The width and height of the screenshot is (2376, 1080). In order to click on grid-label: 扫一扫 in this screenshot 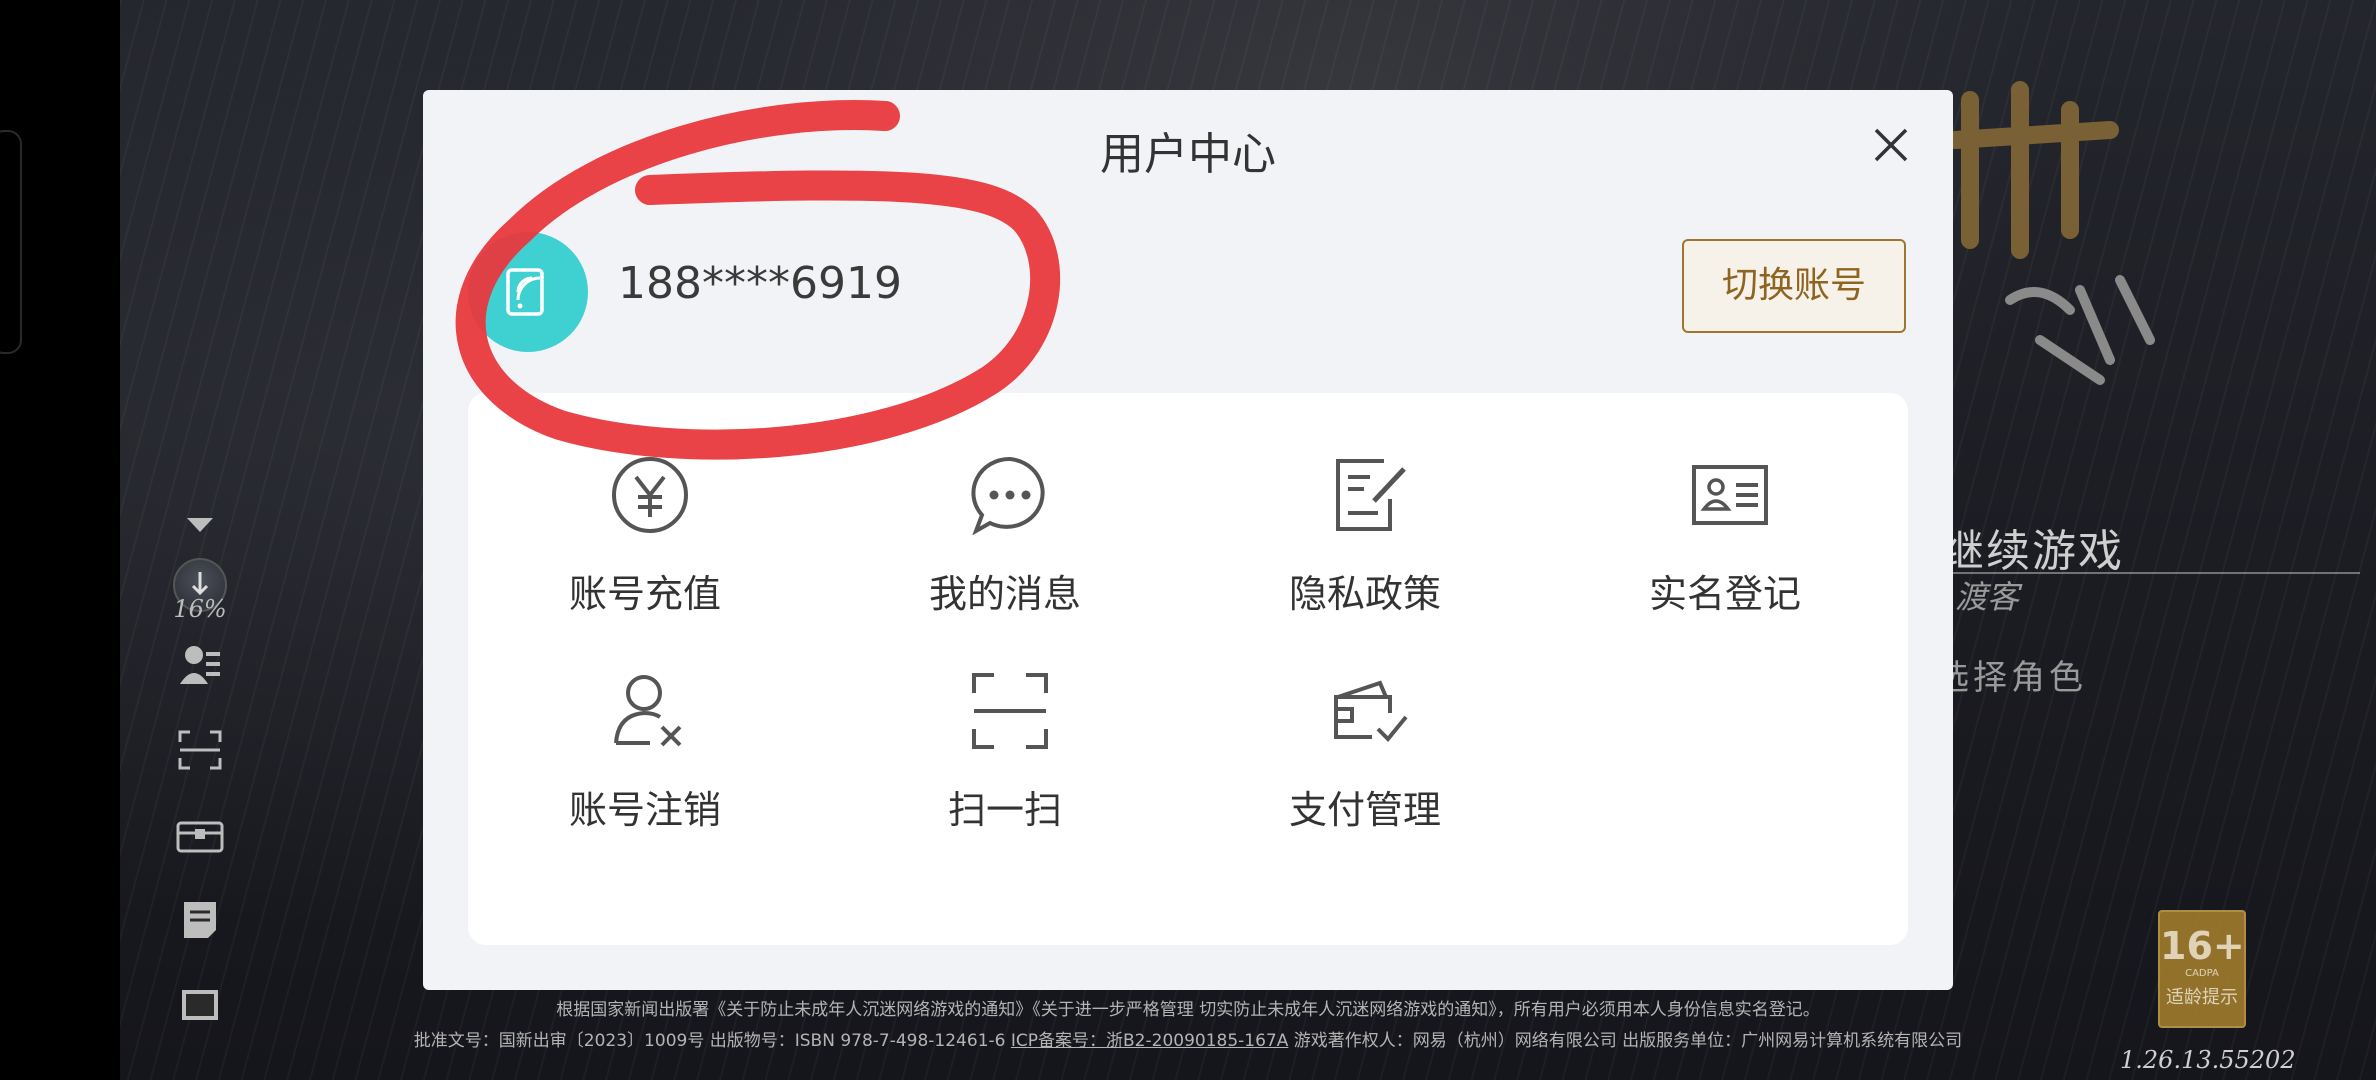, I will do `click(1004, 810)`.